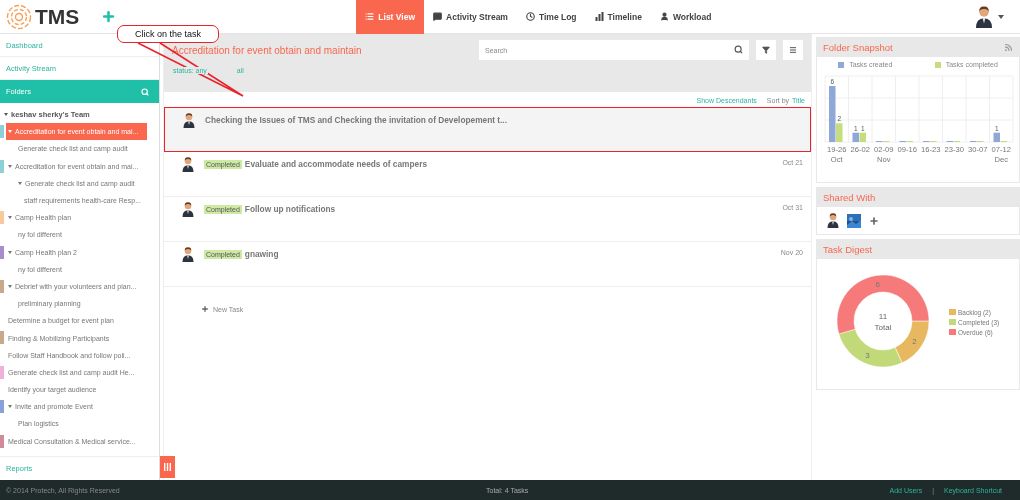 This screenshot has width=1020, height=500. Describe the element at coordinates (438, 16) in the screenshot. I see `comment-icon` at that location.